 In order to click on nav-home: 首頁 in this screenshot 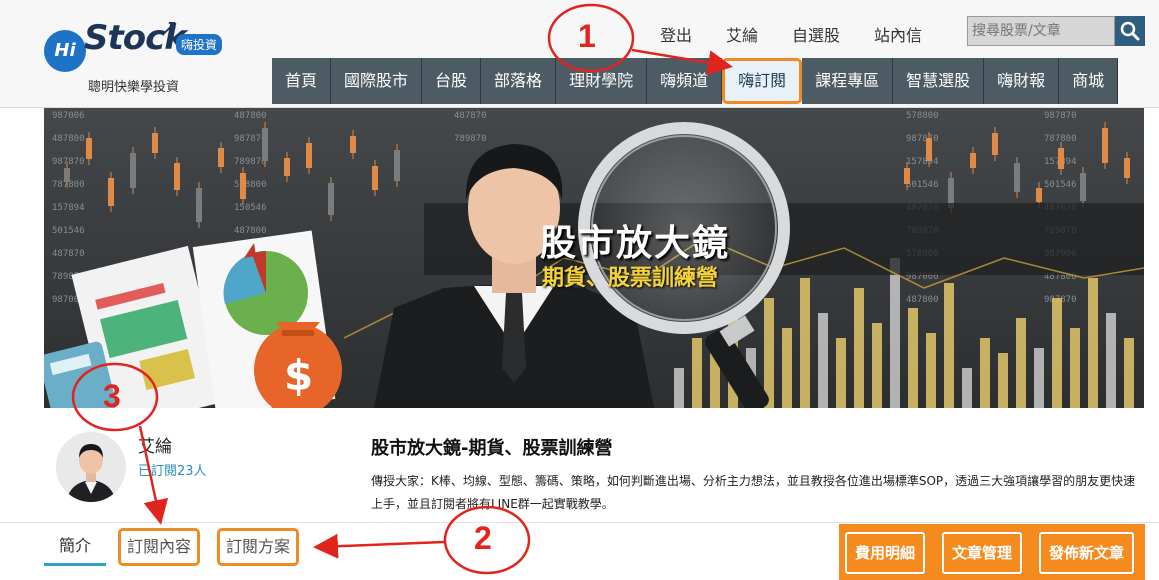, I will do `click(302, 81)`.